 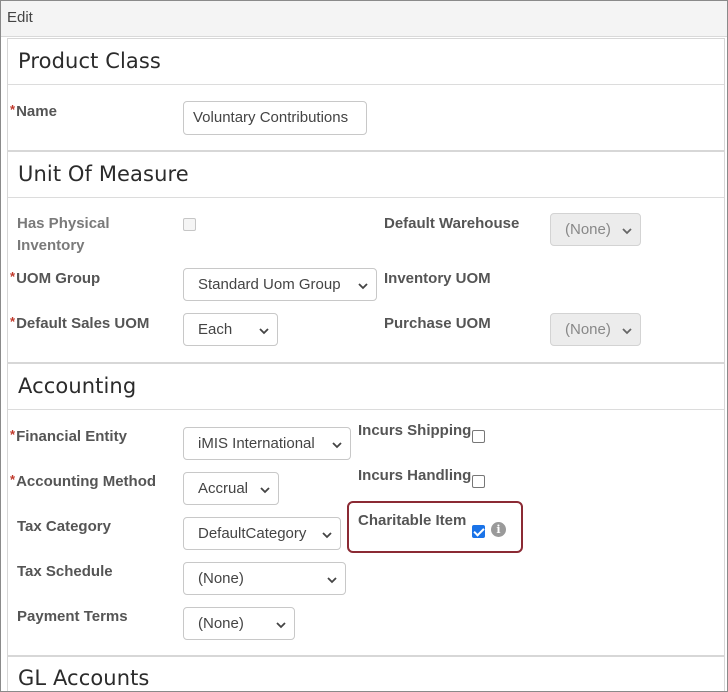 What do you see at coordinates (478, 436) in the screenshot?
I see `incurs-shipping-checkbox` at bounding box center [478, 436].